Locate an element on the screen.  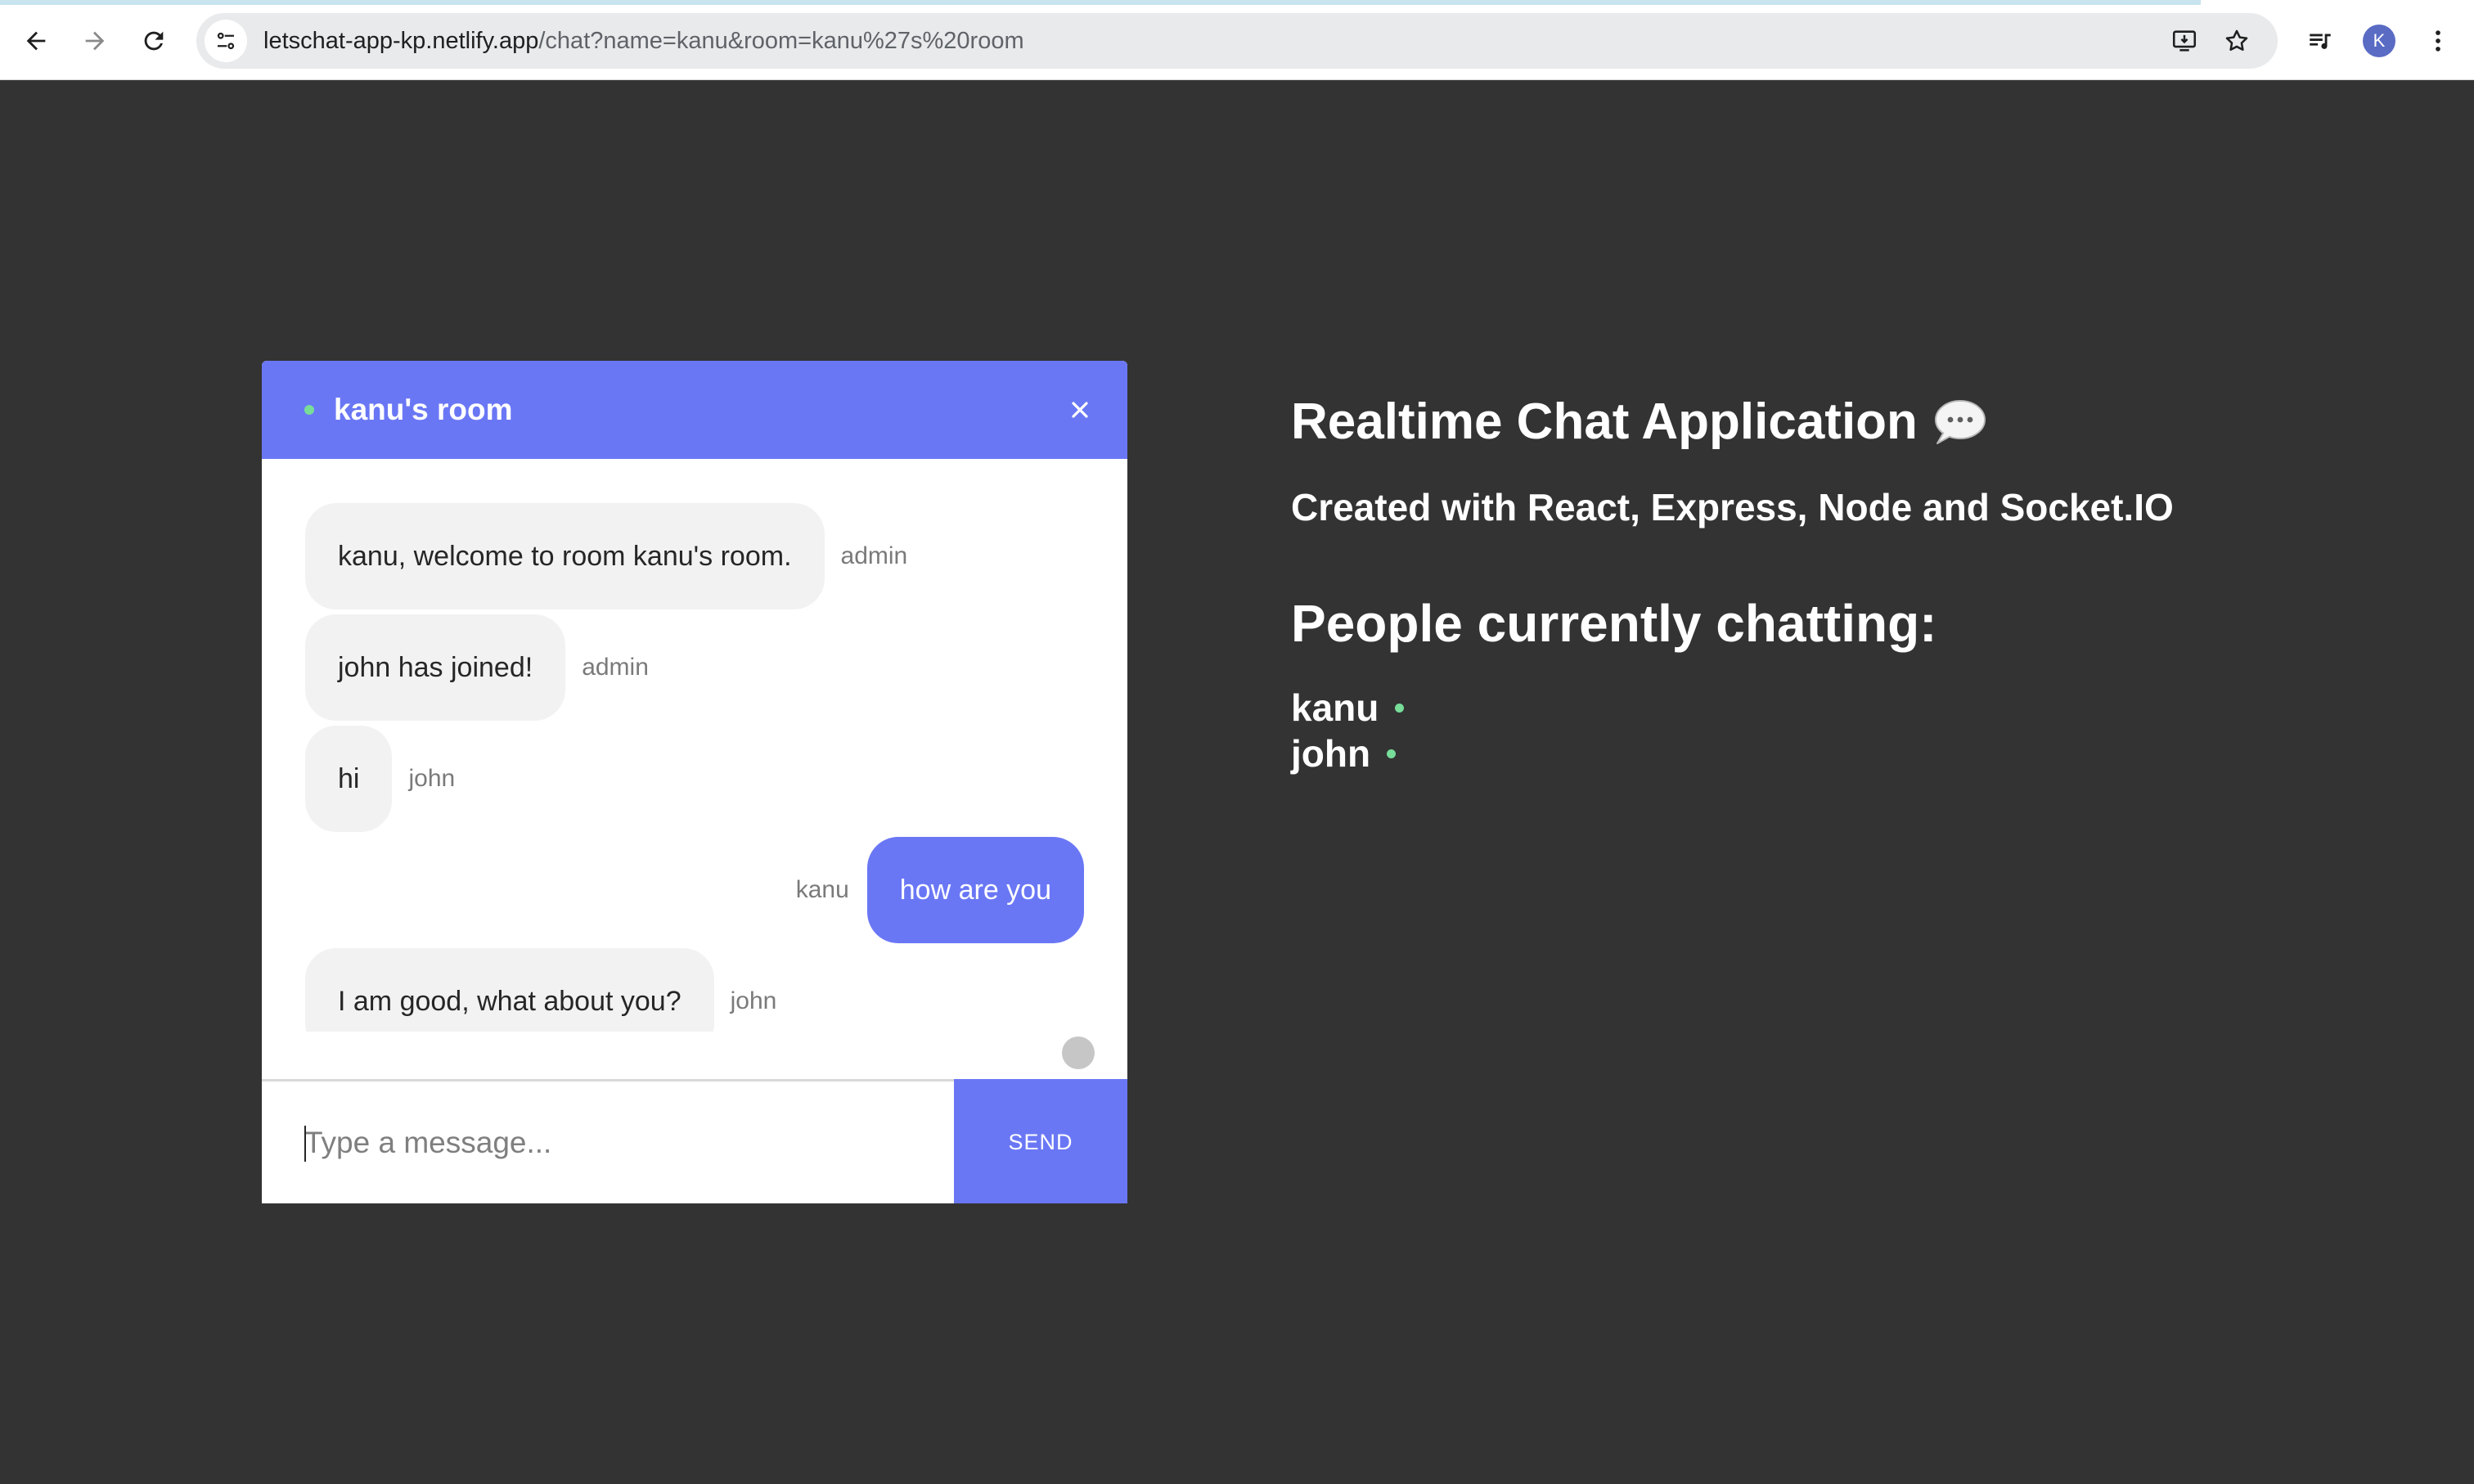
message-bubble: kanu, welcome to room kanu's room. is located at coordinates (565, 556).